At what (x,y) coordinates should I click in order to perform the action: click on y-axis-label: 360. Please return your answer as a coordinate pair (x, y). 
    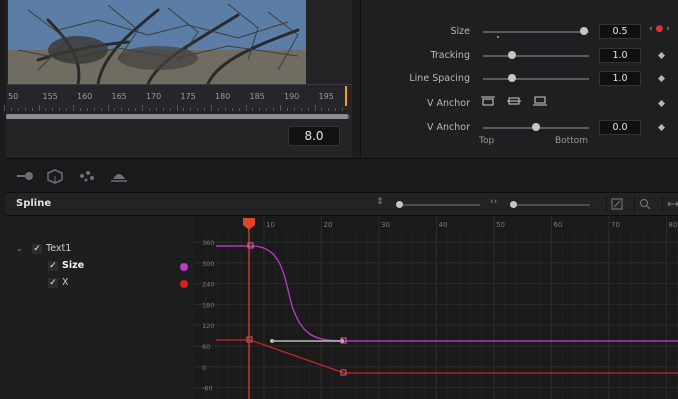
    Looking at the image, I should click on (208, 243).